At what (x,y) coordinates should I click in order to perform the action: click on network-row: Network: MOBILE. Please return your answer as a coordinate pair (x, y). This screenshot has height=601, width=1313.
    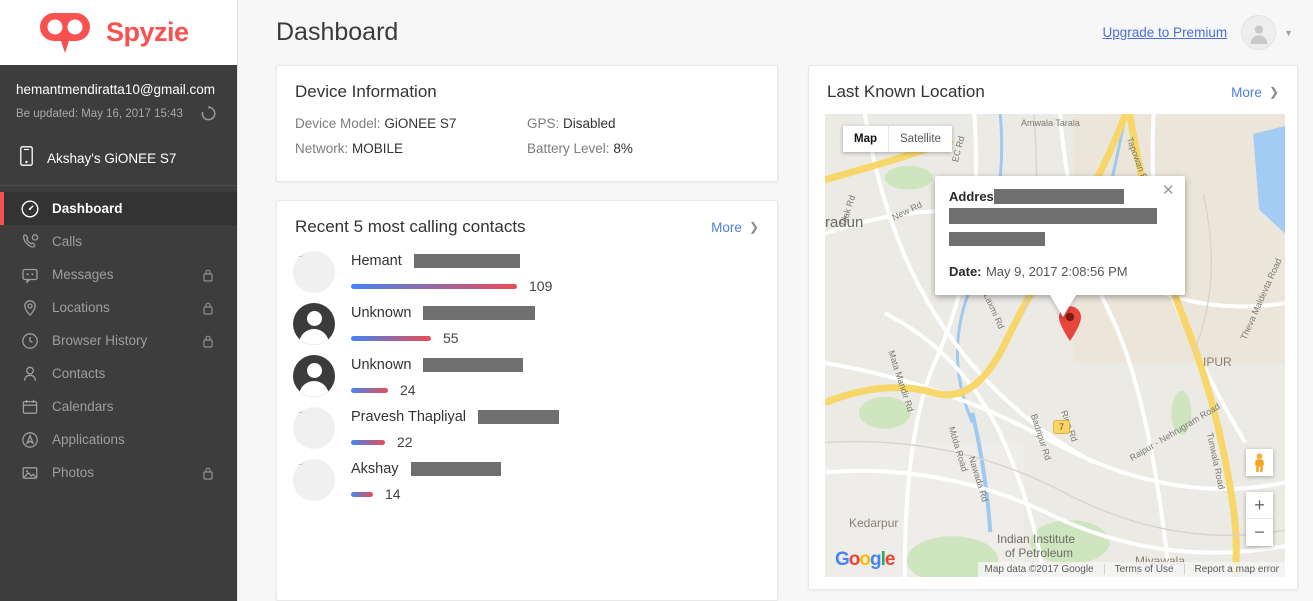
    Looking at the image, I should click on (411, 148).